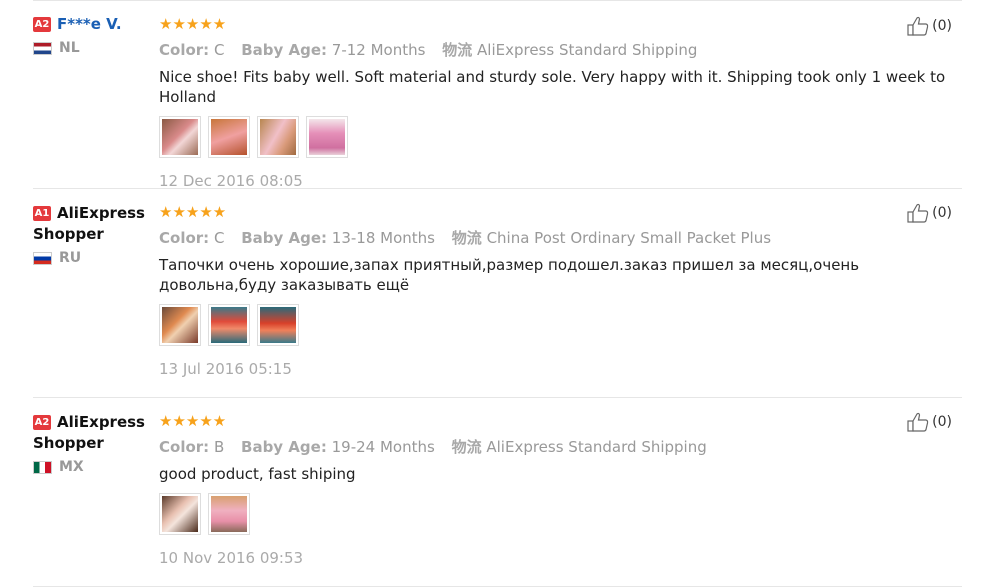  Describe the element at coordinates (383, 447) in the screenshot. I see `age-value: 19-24 Months` at that location.